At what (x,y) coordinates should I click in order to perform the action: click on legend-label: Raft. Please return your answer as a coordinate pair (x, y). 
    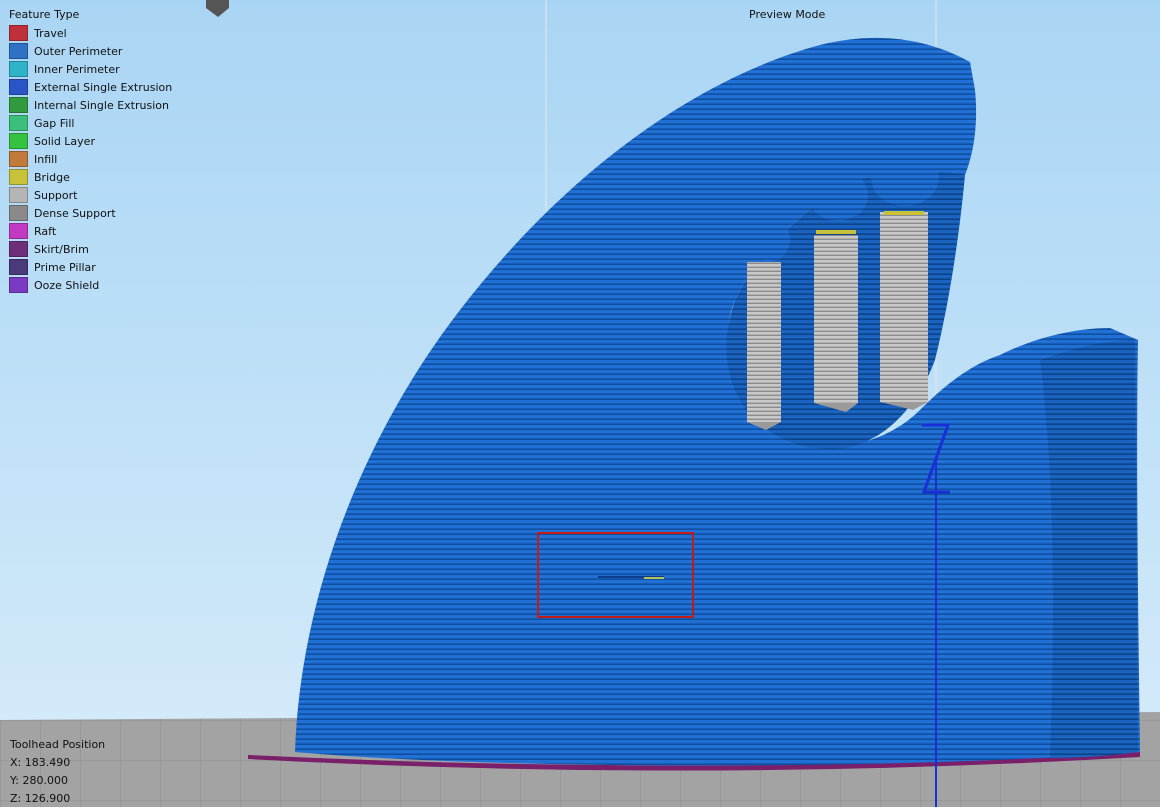
    Looking at the image, I should click on (45, 231).